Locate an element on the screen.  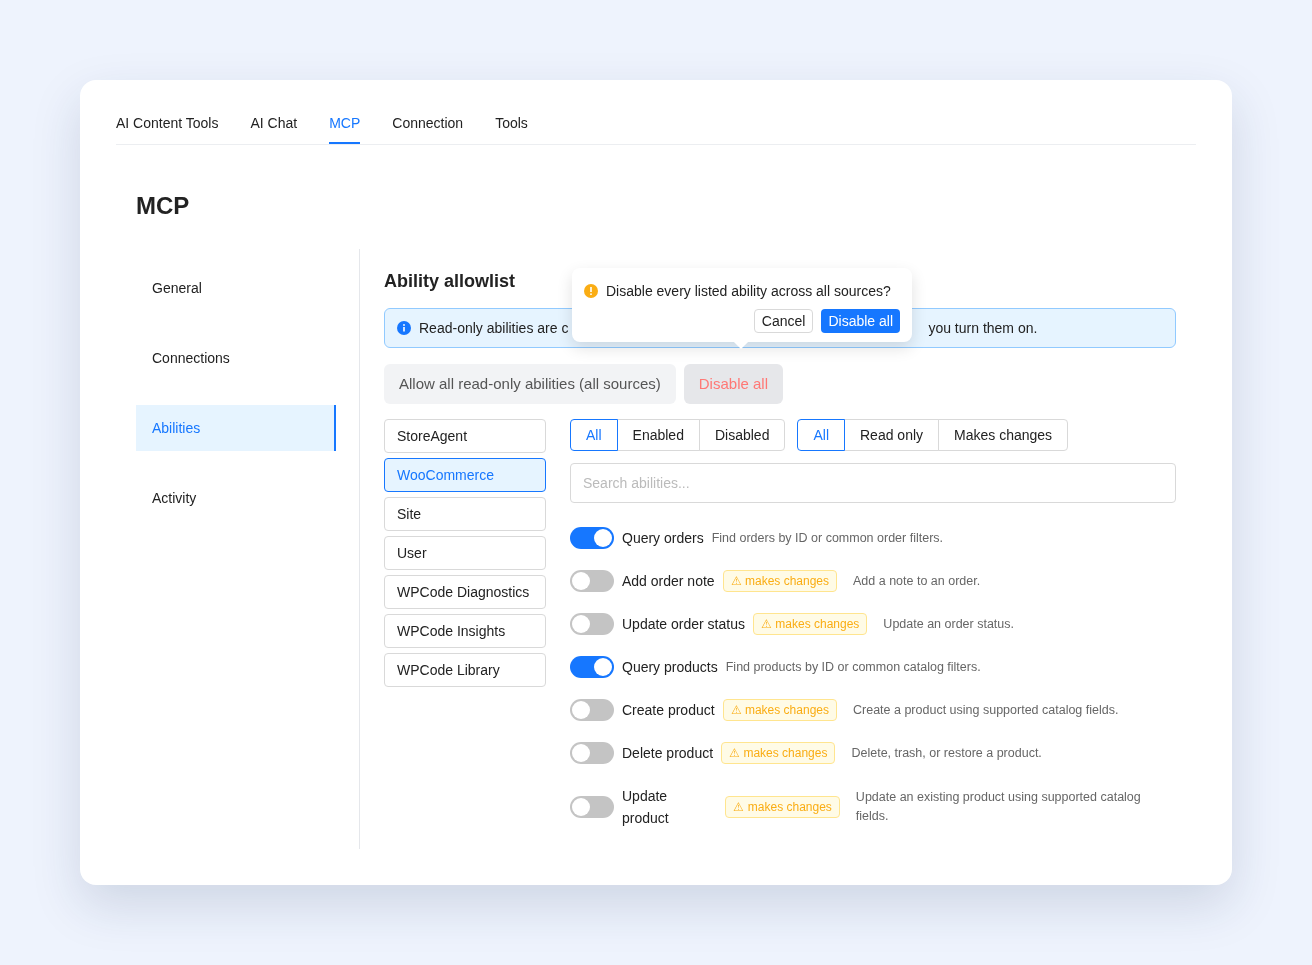
filter-tab: Read only is located at coordinates (892, 435).